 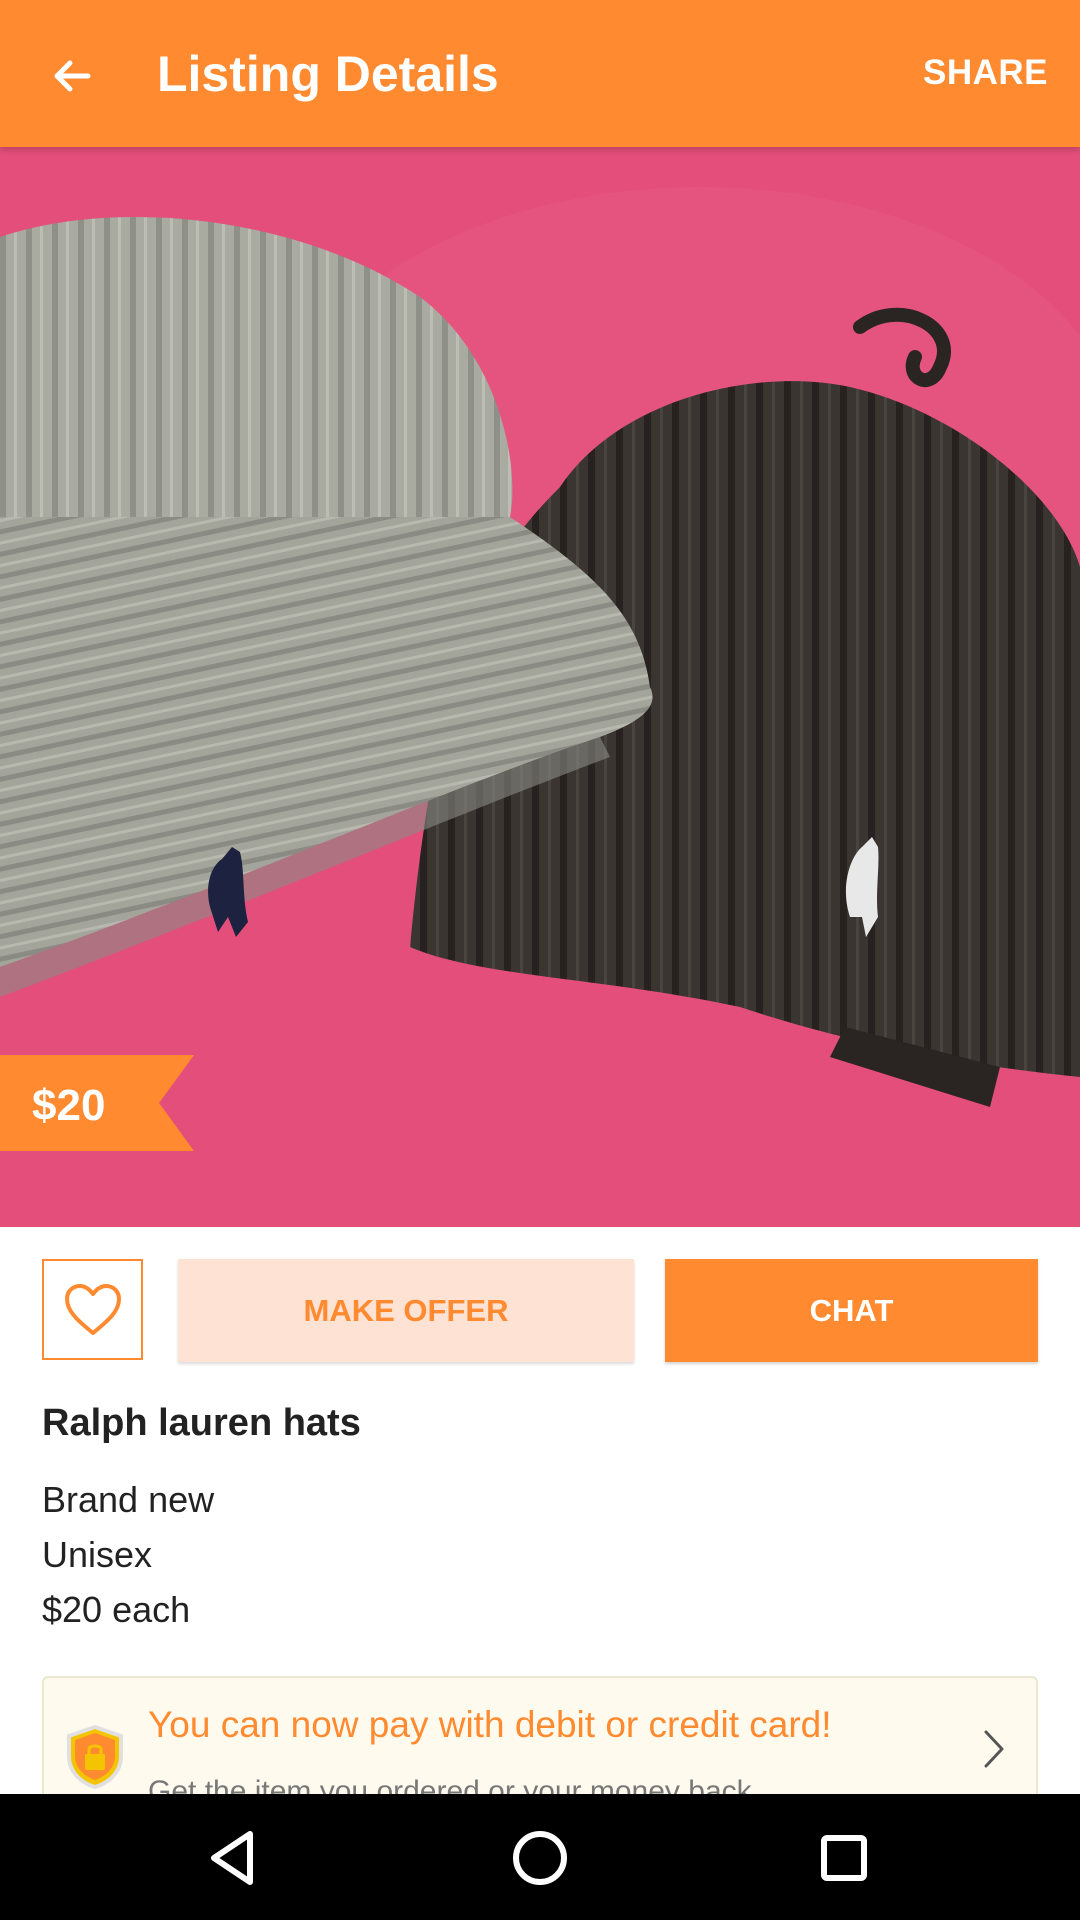 What do you see at coordinates (95, 1757) in the screenshot?
I see `shield-lock-icon` at bounding box center [95, 1757].